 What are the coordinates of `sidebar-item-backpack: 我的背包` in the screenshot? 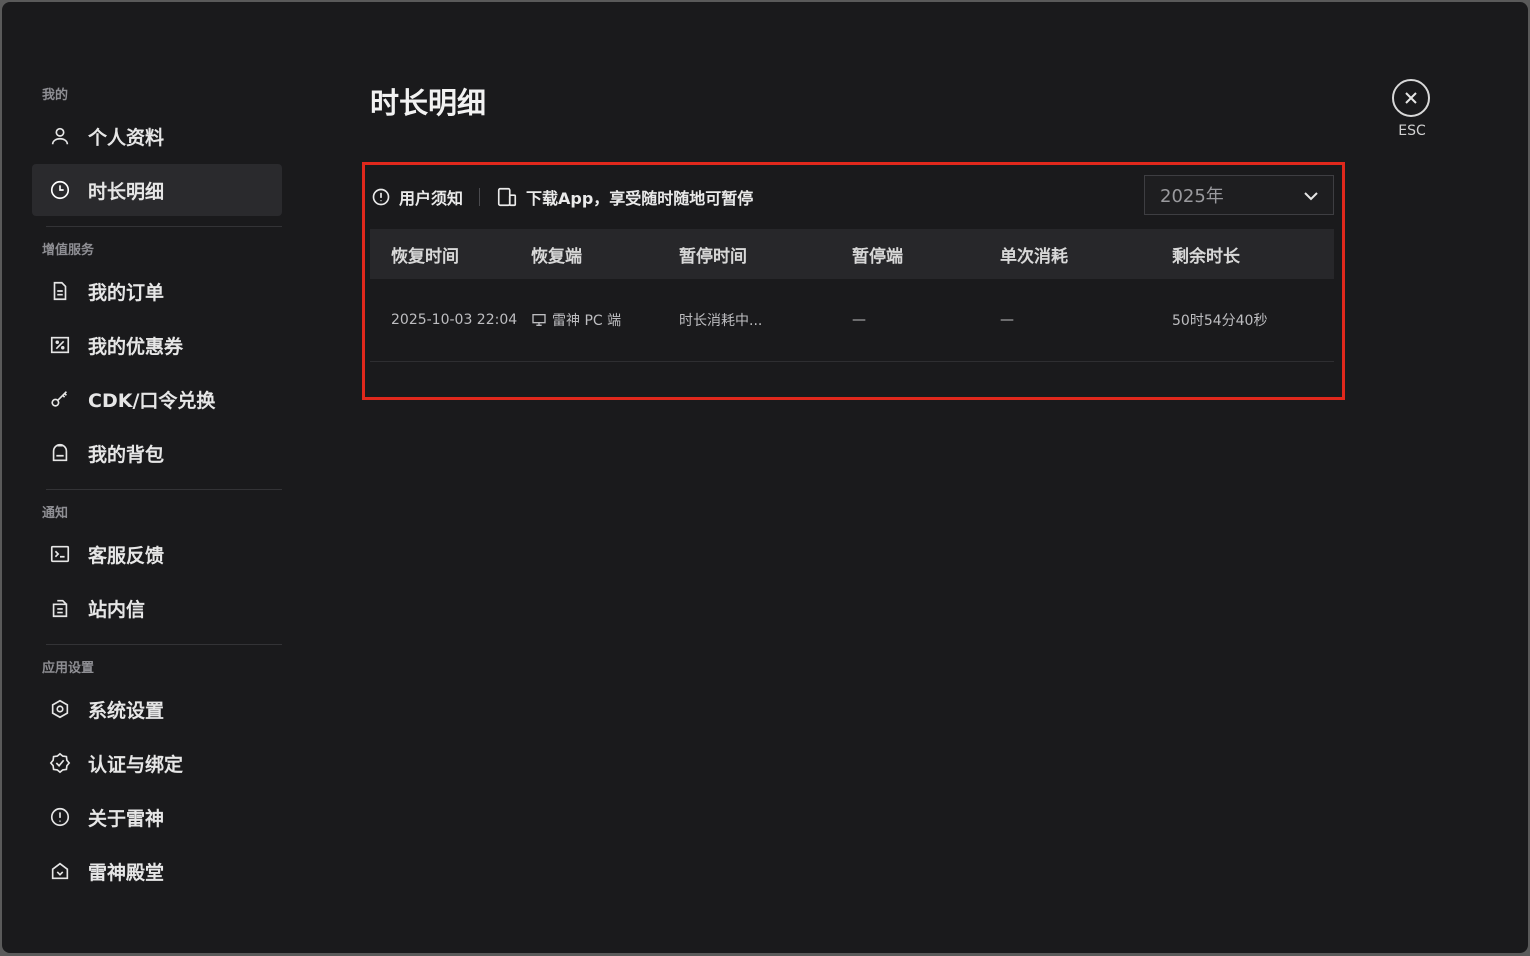 It's located at (157, 453).